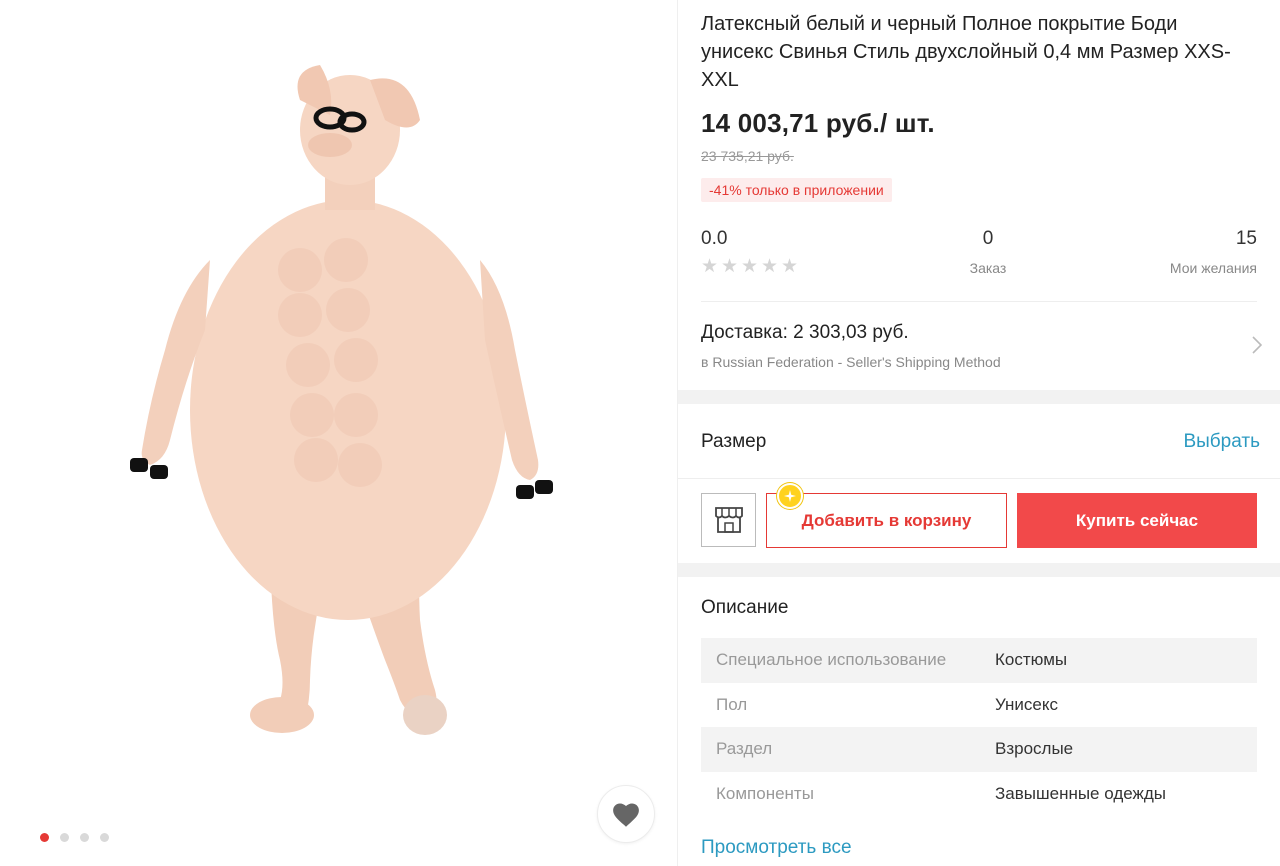 The image size is (1280, 866). Describe the element at coordinates (765, 793) in the screenshot. I see `spec-key: Компоненты` at that location.